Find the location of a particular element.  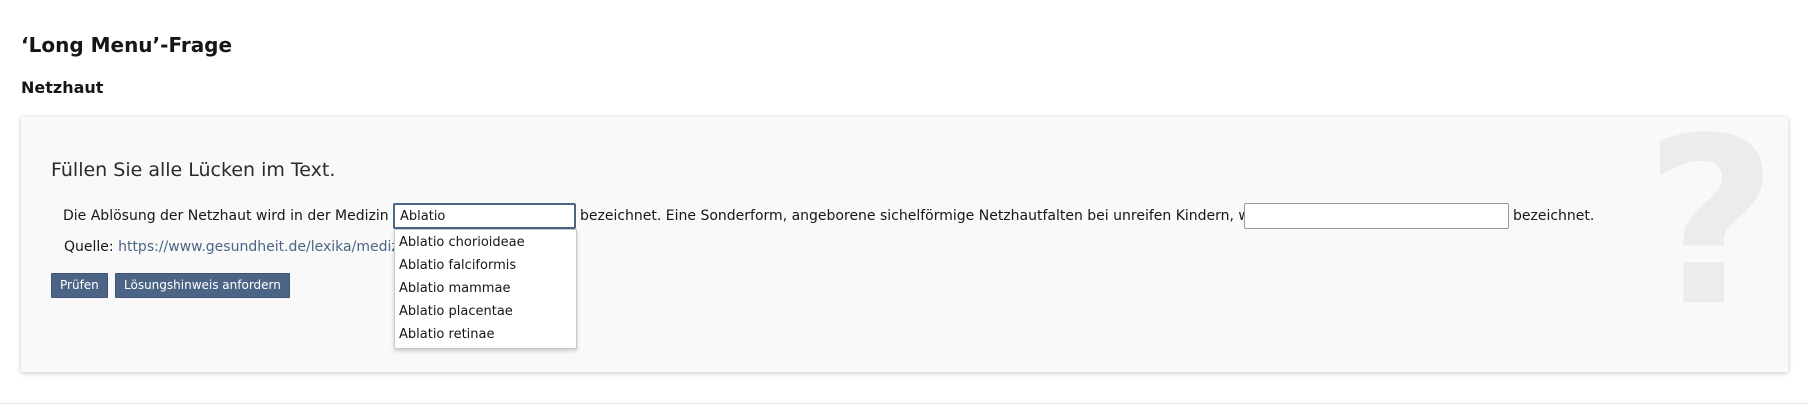

suggestion-item: Ablatio placentae is located at coordinates (485, 311).